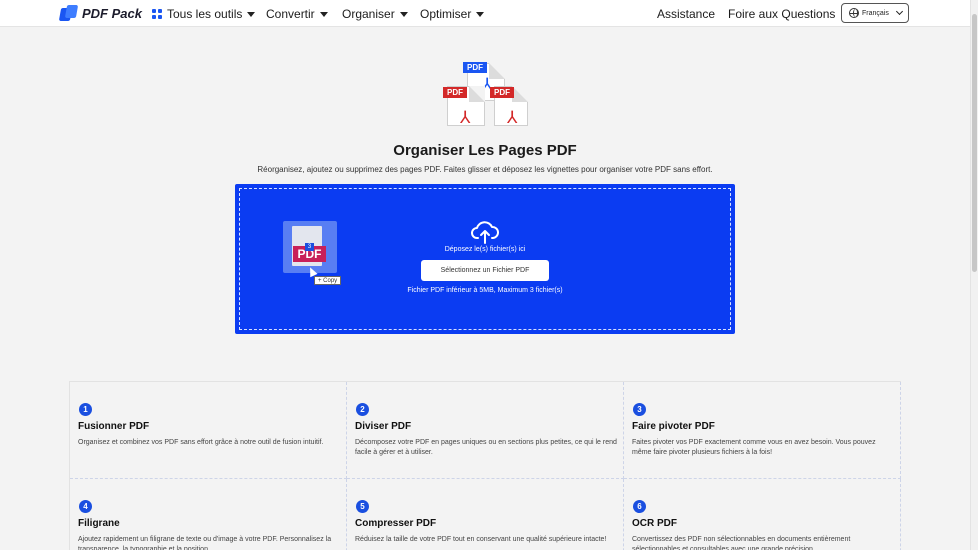  I want to click on thumbnail-count-badge: 3, so click(309, 247).